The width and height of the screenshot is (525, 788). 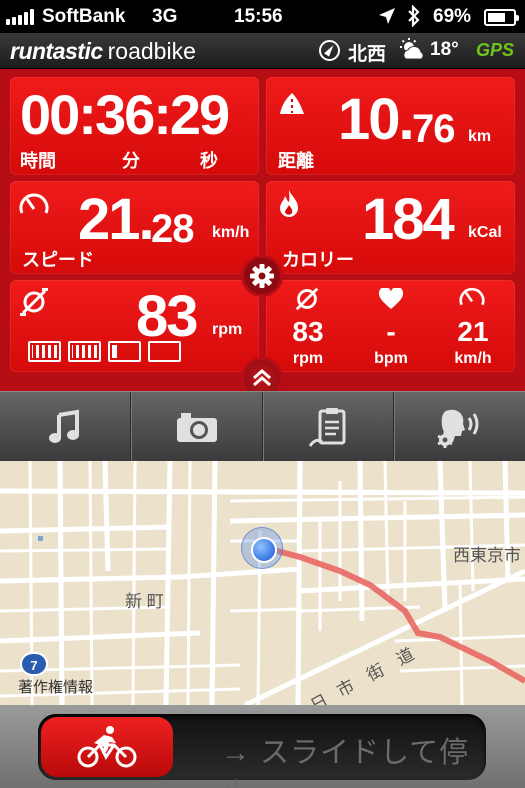 I want to click on music-note-icon, so click(x=63, y=426).